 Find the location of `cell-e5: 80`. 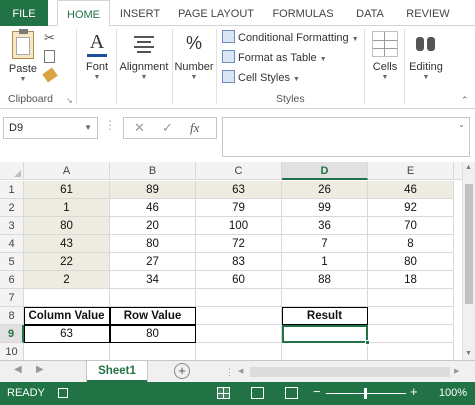

cell-e5: 80 is located at coordinates (411, 262).